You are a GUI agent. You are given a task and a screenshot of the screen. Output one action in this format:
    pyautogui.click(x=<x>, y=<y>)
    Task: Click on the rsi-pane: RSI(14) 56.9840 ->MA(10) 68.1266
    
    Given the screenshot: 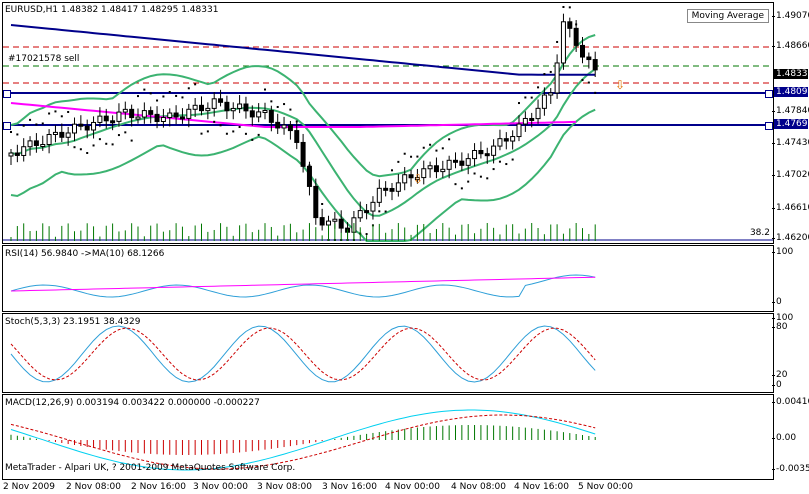 What is the action you would take?
    pyautogui.click(x=388, y=278)
    